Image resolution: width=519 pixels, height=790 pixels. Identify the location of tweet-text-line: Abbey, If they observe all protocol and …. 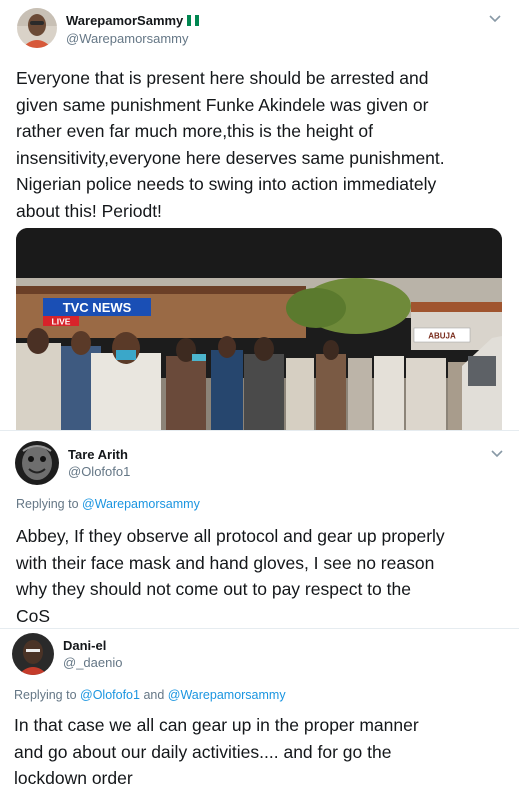
(230, 536).